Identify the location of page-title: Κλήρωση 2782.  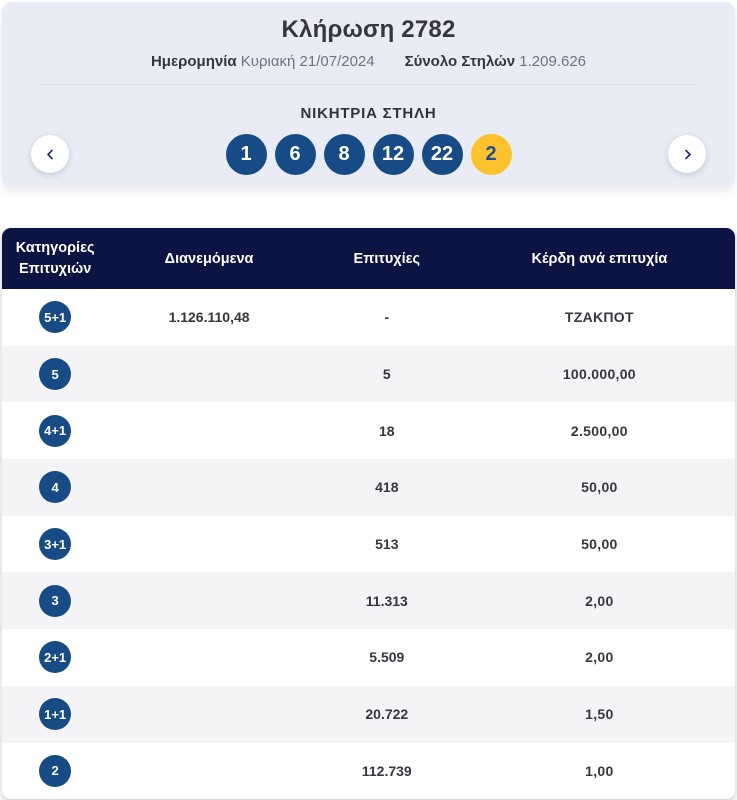
(368, 29).